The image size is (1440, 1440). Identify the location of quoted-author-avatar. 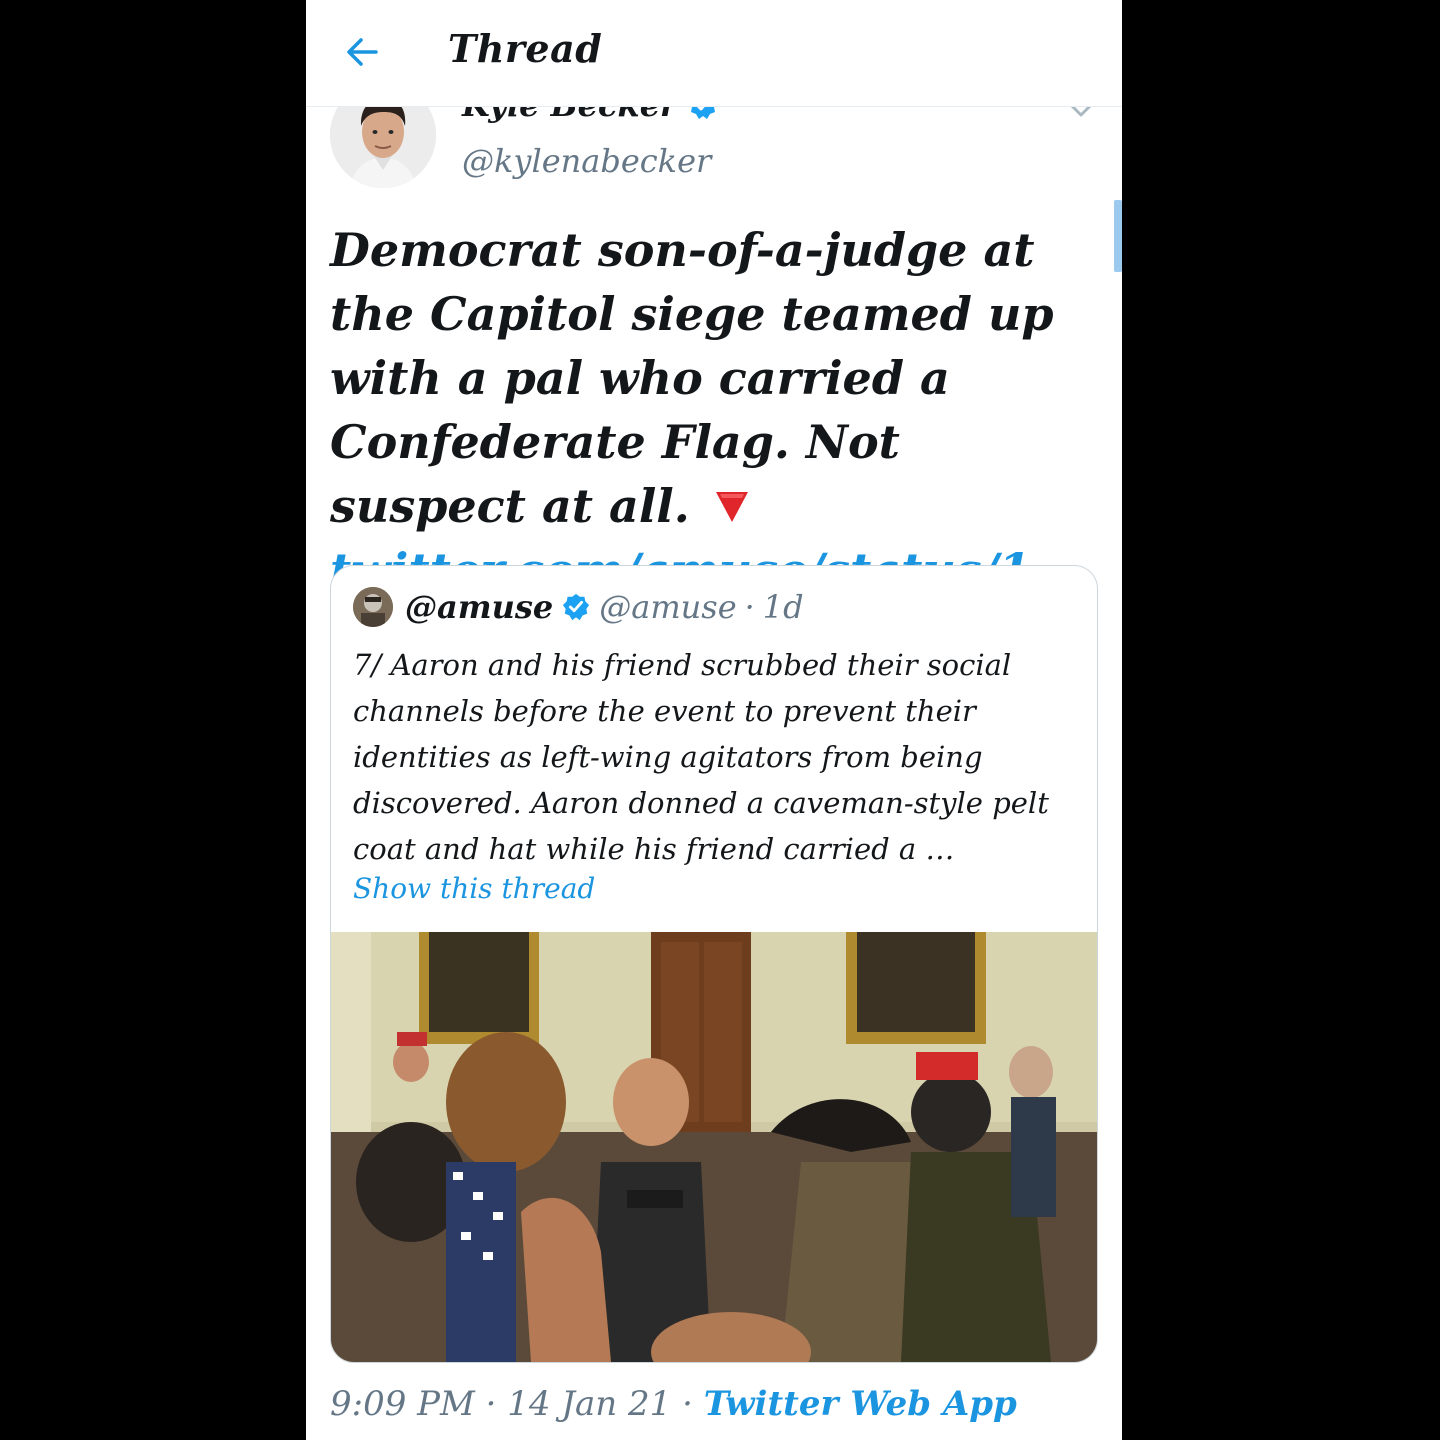
(373, 607).